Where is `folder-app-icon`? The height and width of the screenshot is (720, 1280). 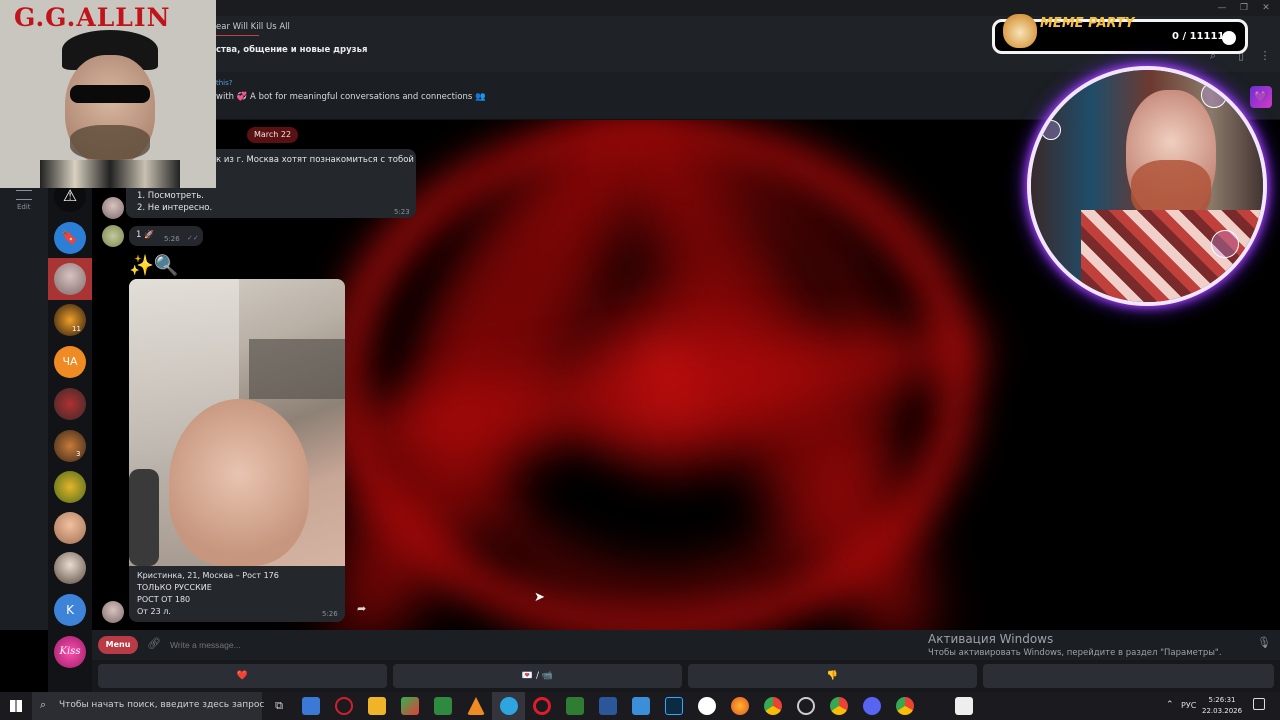 folder-app-icon is located at coordinates (377, 706).